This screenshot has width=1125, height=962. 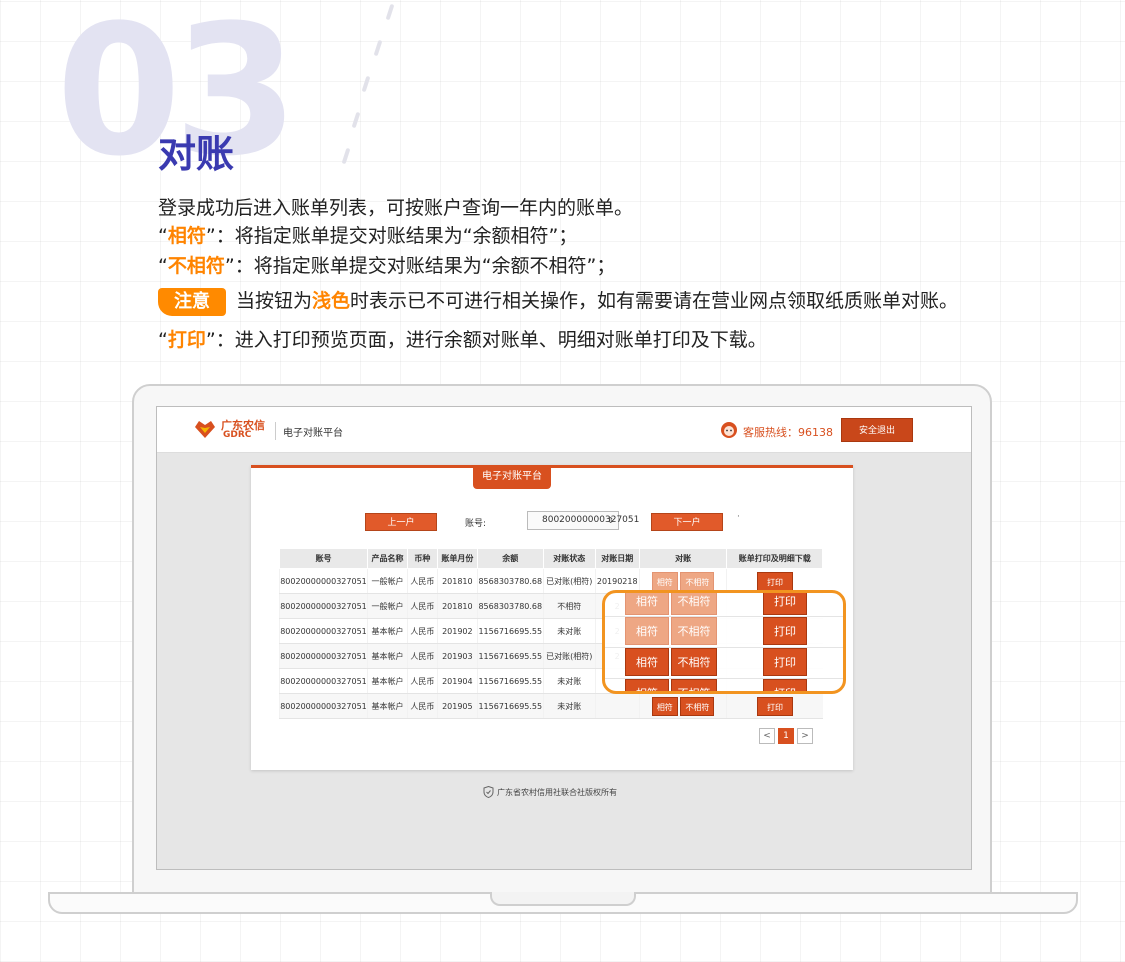 I want to click on next-account-button: 下一户, so click(x=687, y=522).